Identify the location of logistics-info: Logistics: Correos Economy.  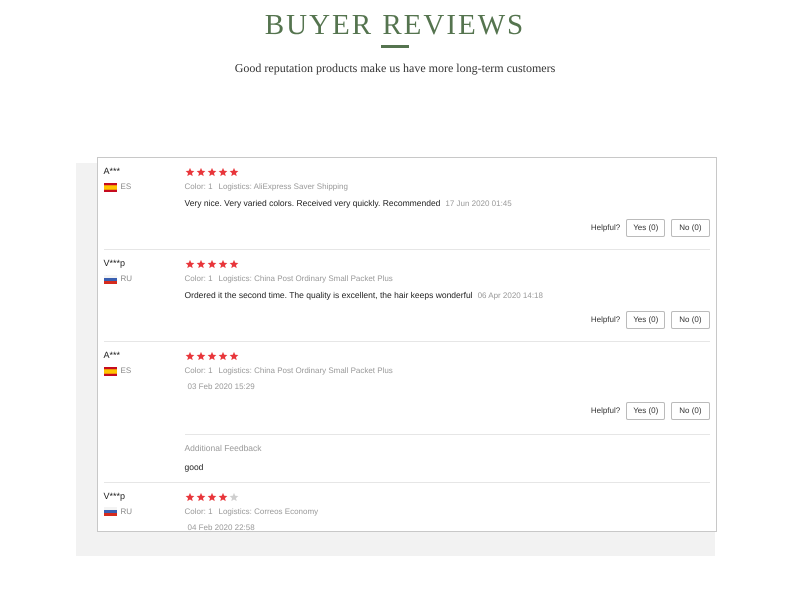
(268, 512).